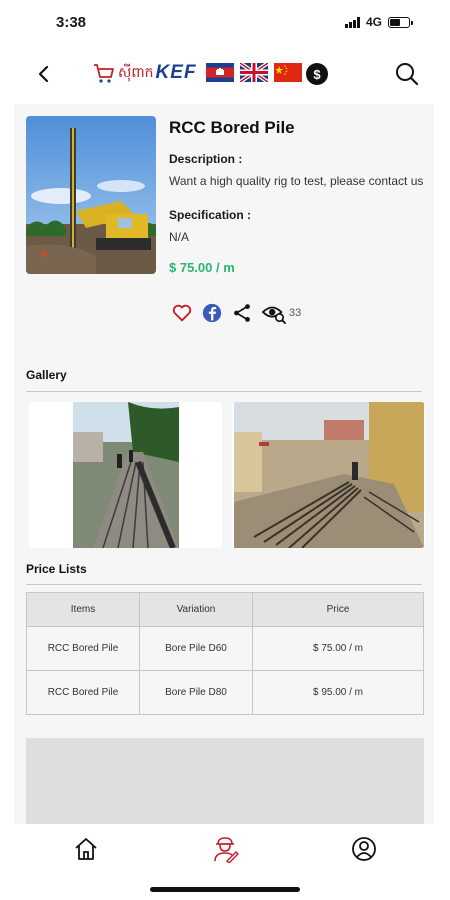 Image resolution: width=450 pixels, height=900 pixels. What do you see at coordinates (176, 72) in the screenshot?
I see `logo-text: KEF` at bounding box center [176, 72].